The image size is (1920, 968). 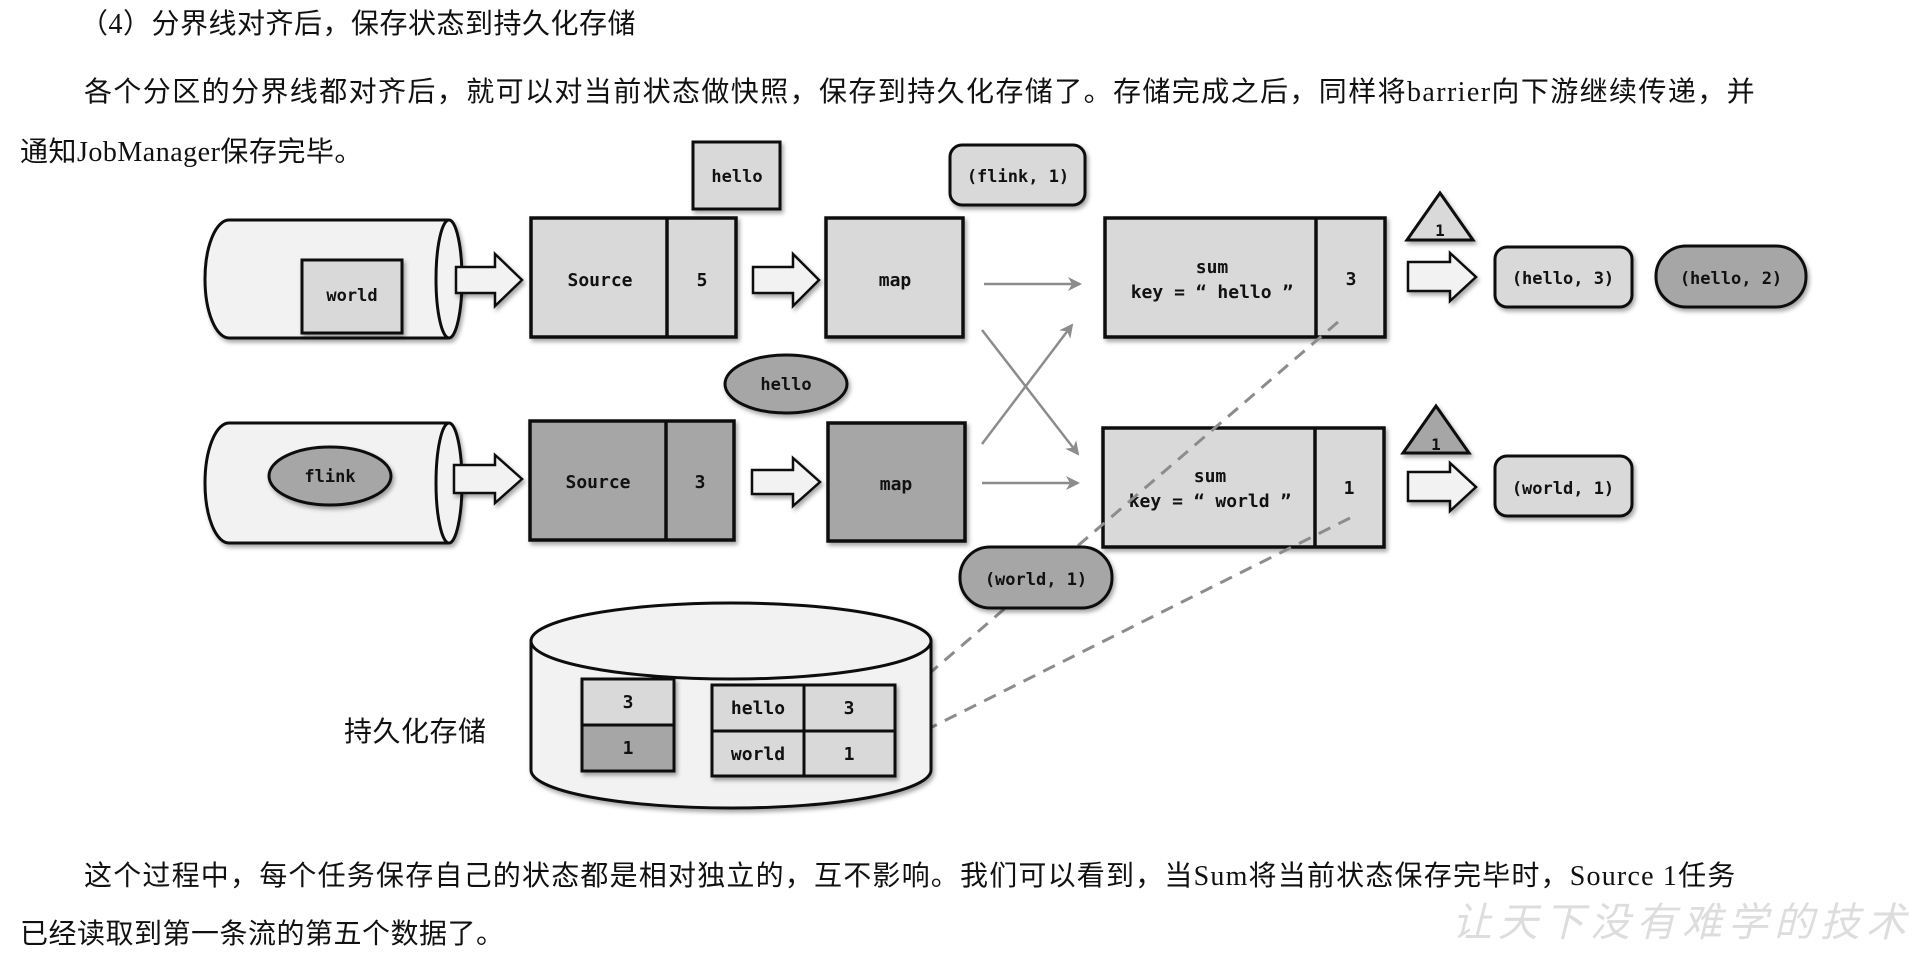 What do you see at coordinates (758, 754) in the screenshot?
I see `snapshot-key: world` at bounding box center [758, 754].